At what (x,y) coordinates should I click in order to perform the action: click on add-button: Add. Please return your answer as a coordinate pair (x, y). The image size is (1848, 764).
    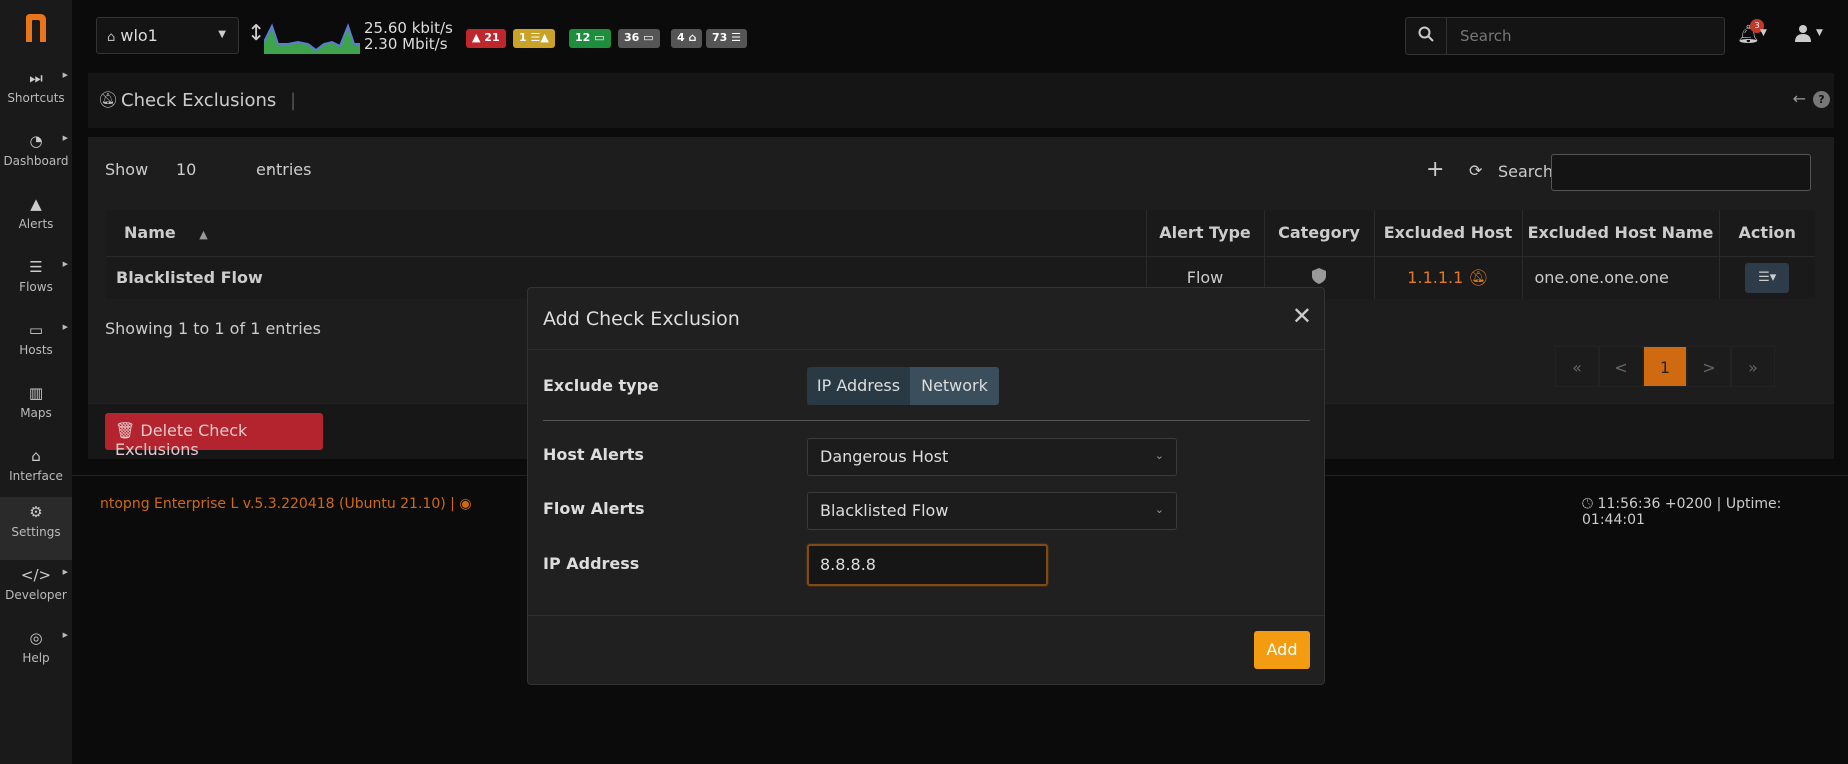
    Looking at the image, I should click on (1282, 650).